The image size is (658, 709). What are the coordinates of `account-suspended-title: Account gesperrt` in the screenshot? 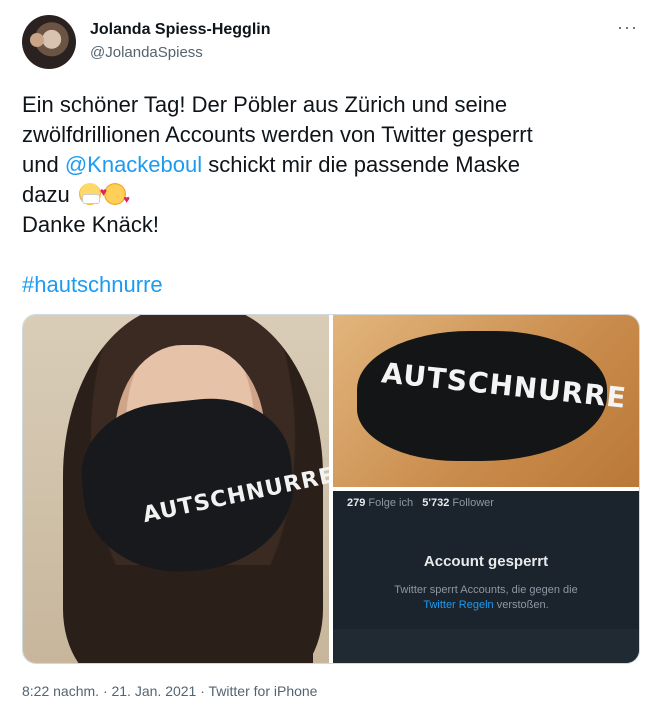 It's located at (486, 561).